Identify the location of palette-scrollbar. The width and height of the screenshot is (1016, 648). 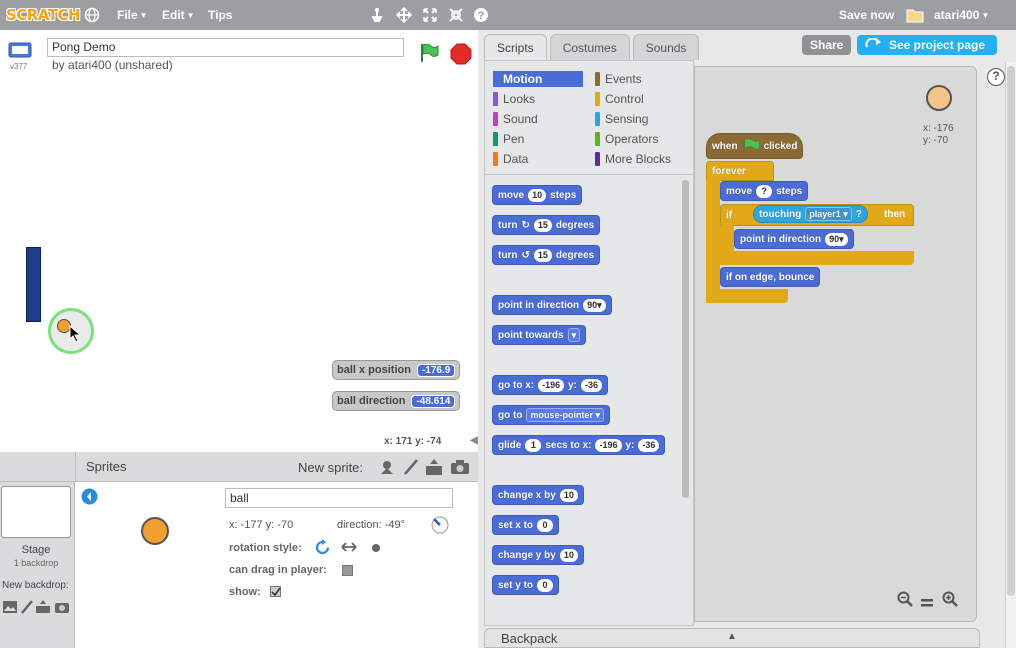
(685, 339).